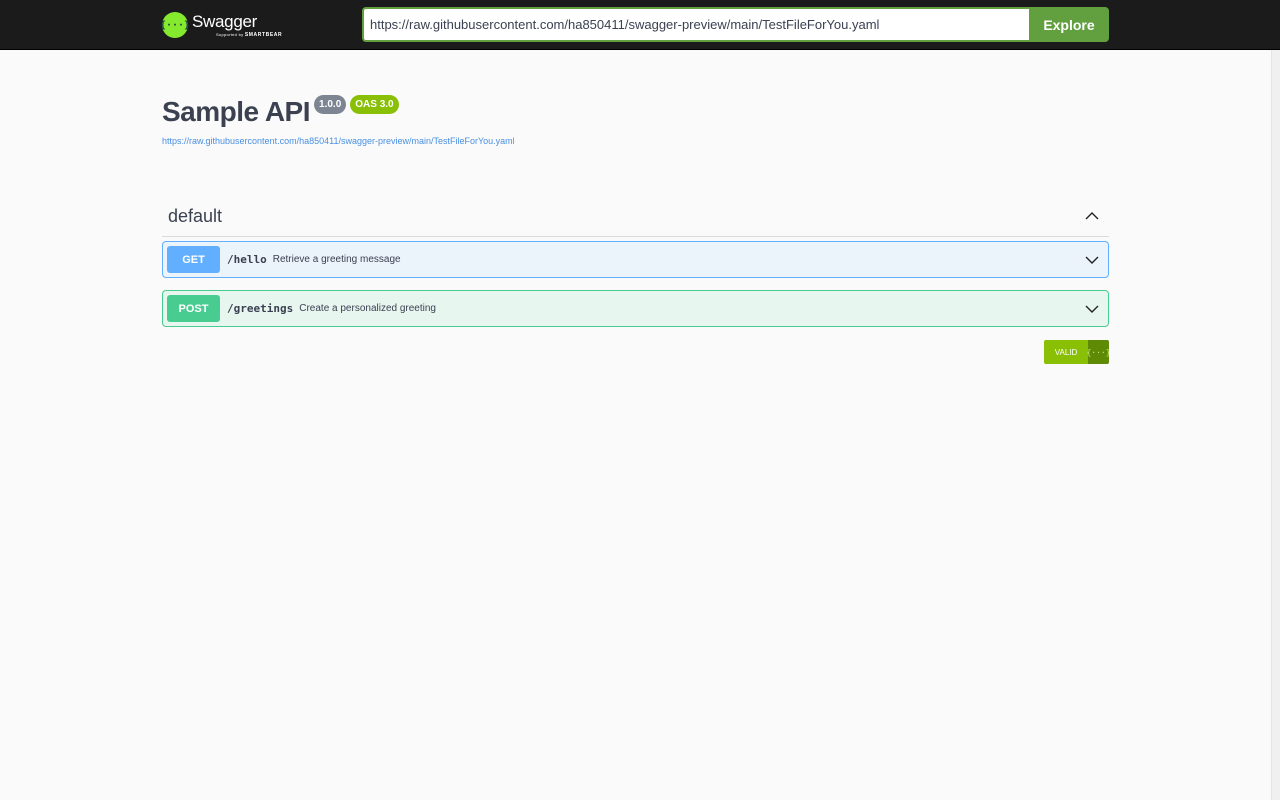  Describe the element at coordinates (336, 259) in the screenshot. I see `operation-summary: Retrieve a greeting message` at that location.